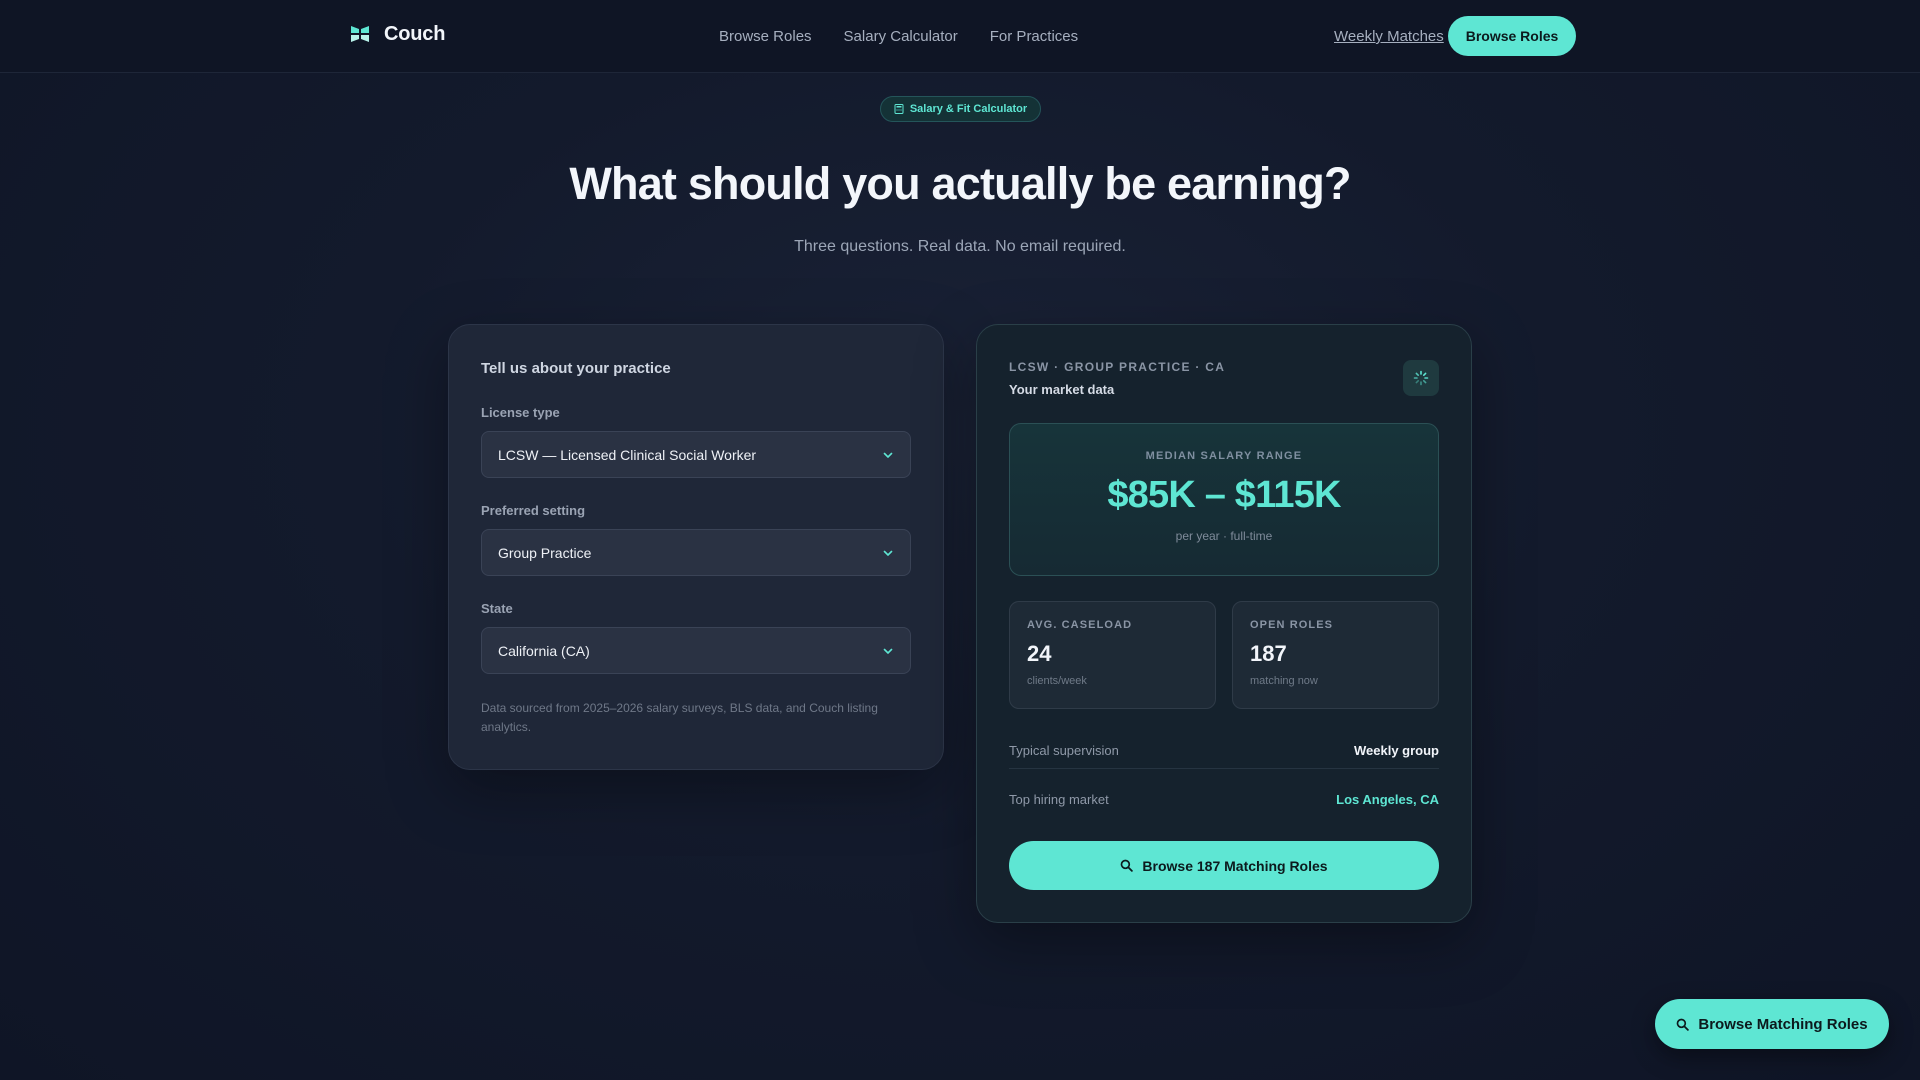  What do you see at coordinates (1224, 495) in the screenshot?
I see `salary-value: $85K – $115K` at bounding box center [1224, 495].